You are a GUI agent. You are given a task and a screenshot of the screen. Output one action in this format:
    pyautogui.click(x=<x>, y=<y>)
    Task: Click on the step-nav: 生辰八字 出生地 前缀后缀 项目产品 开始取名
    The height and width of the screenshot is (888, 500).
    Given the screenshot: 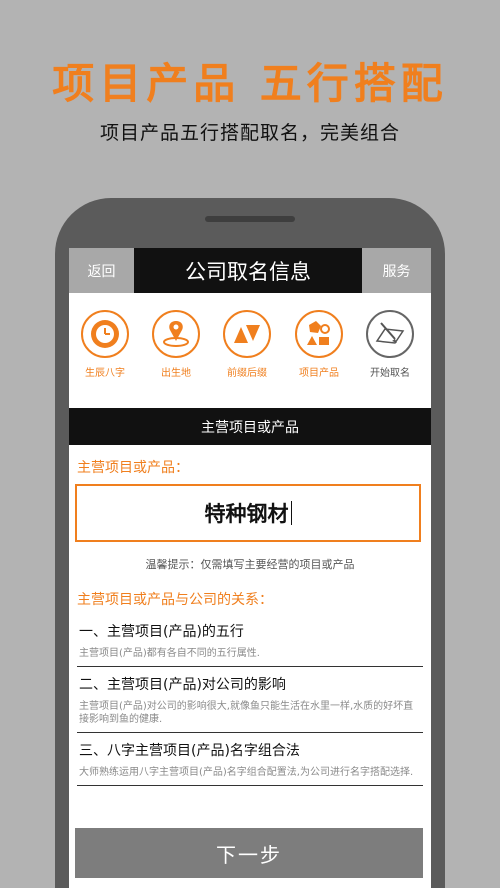 What is the action you would take?
    pyautogui.click(x=250, y=355)
    